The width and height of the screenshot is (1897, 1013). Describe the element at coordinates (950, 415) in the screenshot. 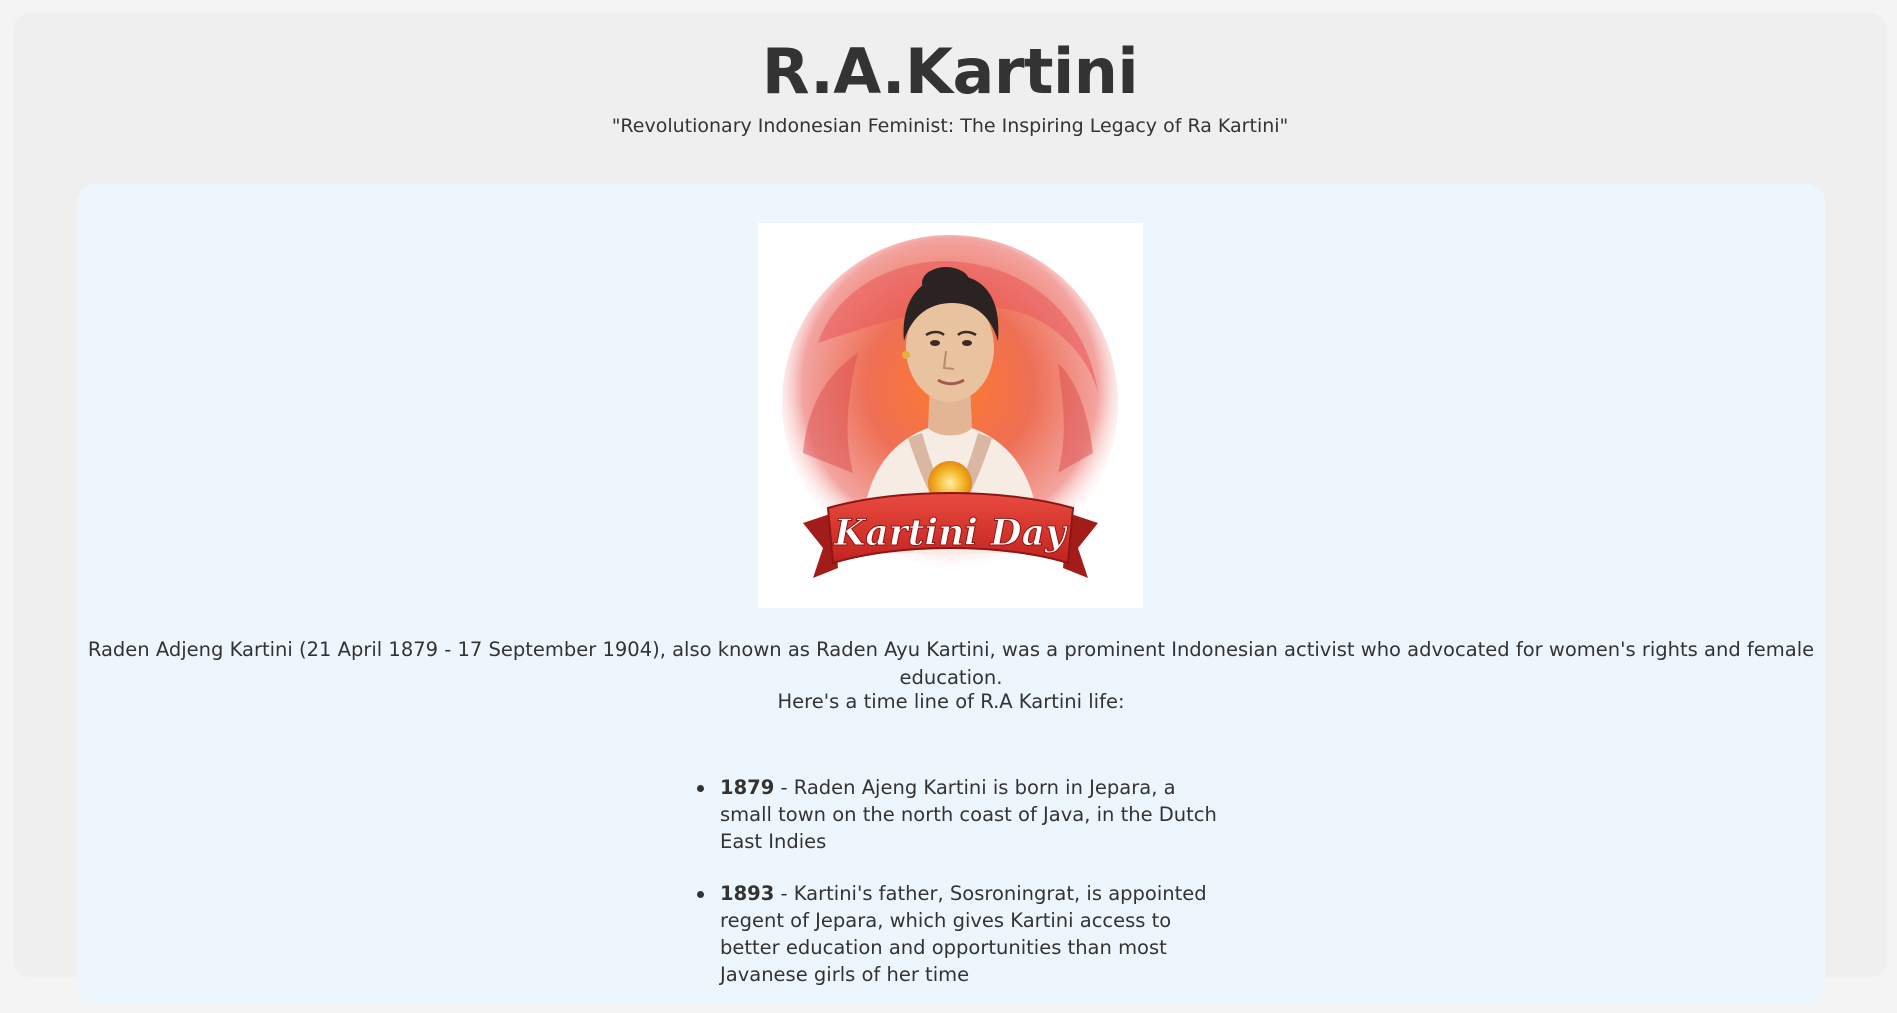

I see `kartini-portrait-image: Kartini Day` at that location.